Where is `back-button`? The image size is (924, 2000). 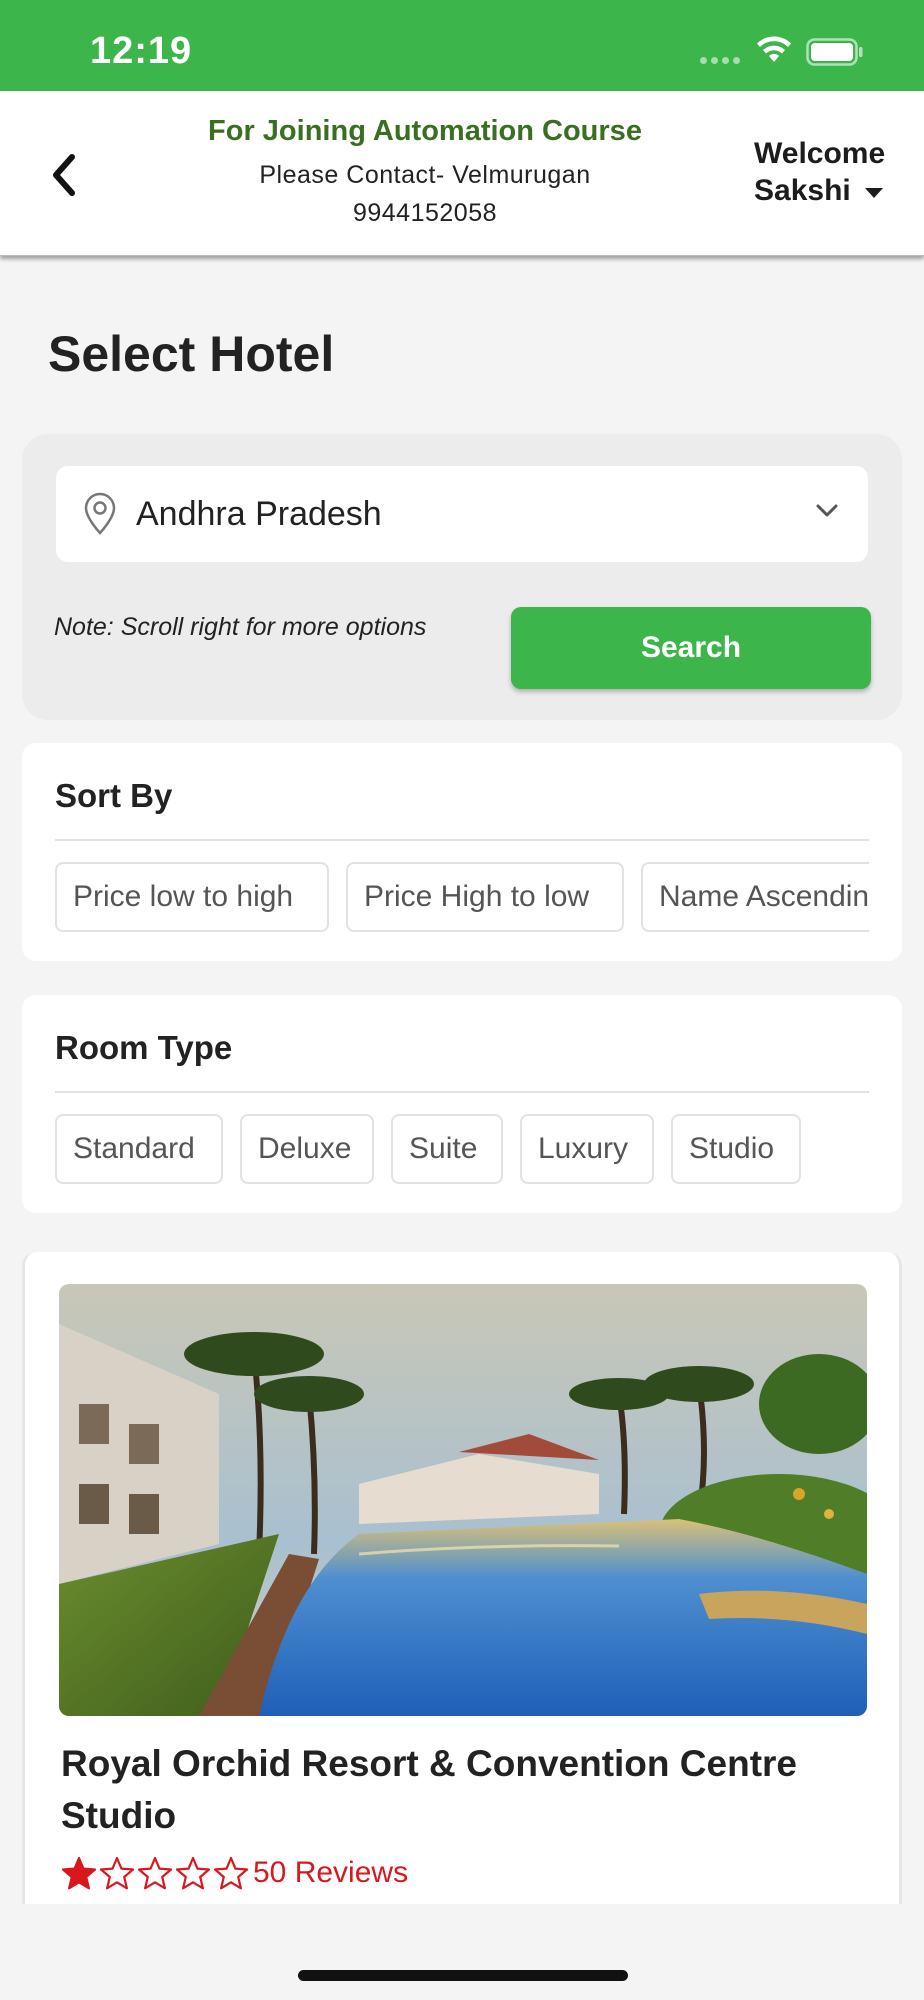 back-button is located at coordinates (64, 175).